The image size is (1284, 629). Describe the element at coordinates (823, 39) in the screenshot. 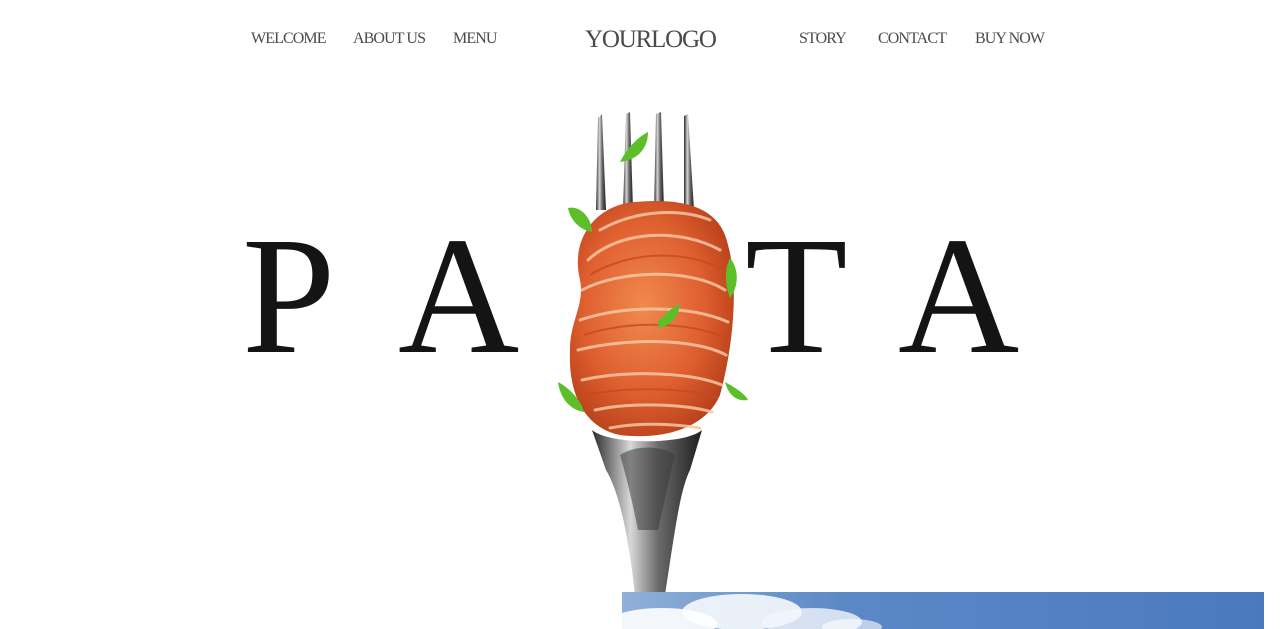

I see `nav-link-story: STORY` at that location.